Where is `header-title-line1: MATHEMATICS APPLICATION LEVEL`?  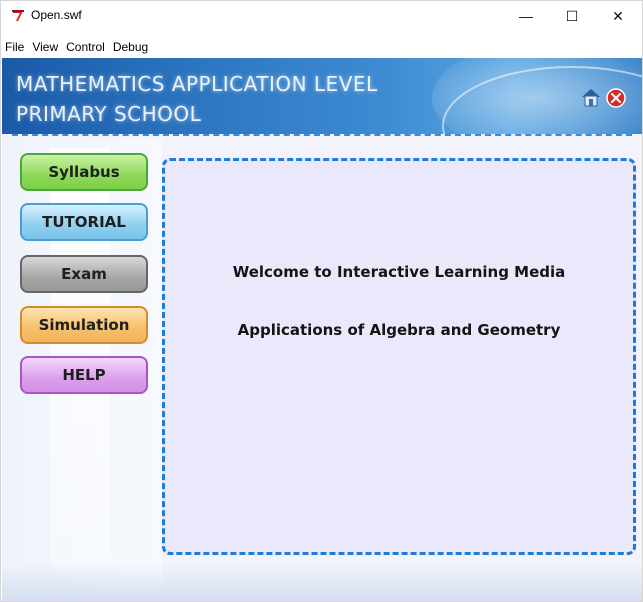 header-title-line1: MATHEMATICS APPLICATION LEVEL is located at coordinates (197, 84).